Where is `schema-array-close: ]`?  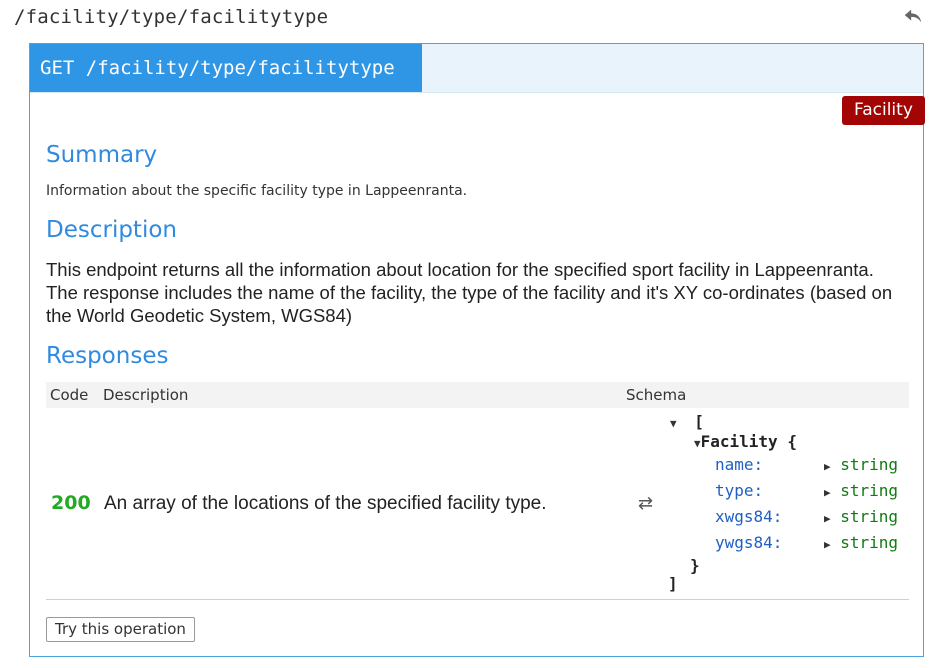
schema-array-close: ] is located at coordinates (673, 583).